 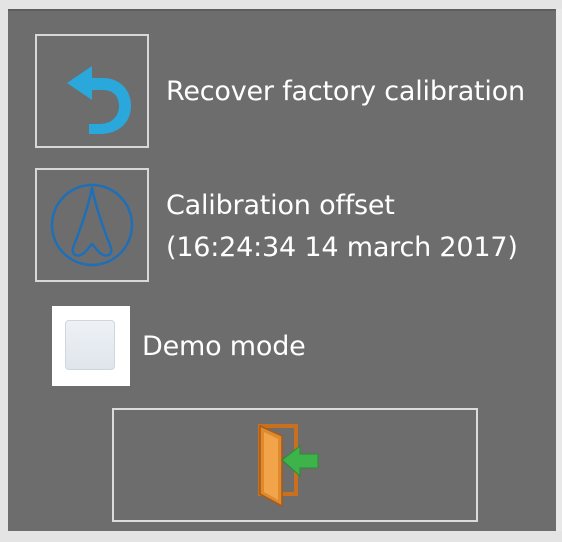 I want to click on calibration-offset-button, so click(x=92, y=225).